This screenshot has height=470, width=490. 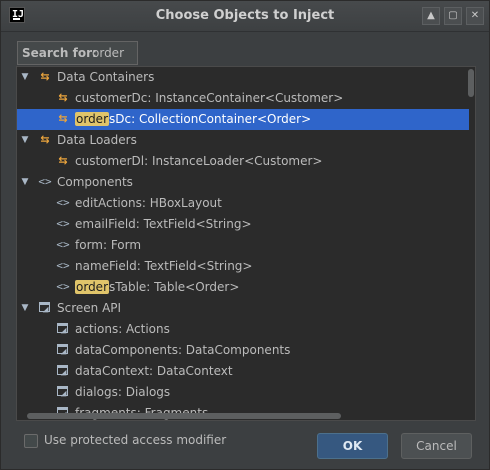 I want to click on tree-group-components: ▼ <> Components, so click(x=243, y=182).